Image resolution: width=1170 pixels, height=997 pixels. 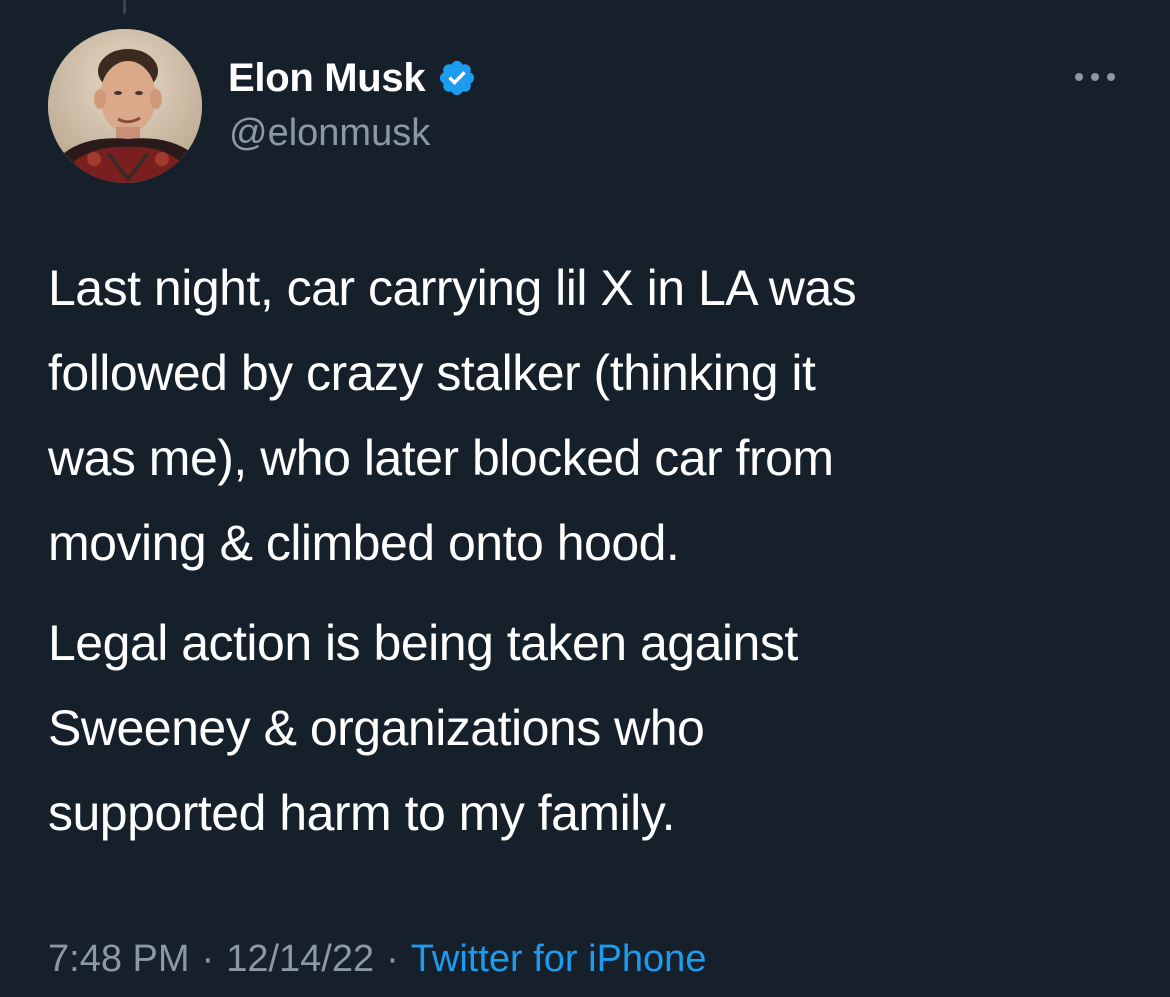 What do you see at coordinates (119, 959) in the screenshot?
I see `tweet-time: 7:48 PM` at bounding box center [119, 959].